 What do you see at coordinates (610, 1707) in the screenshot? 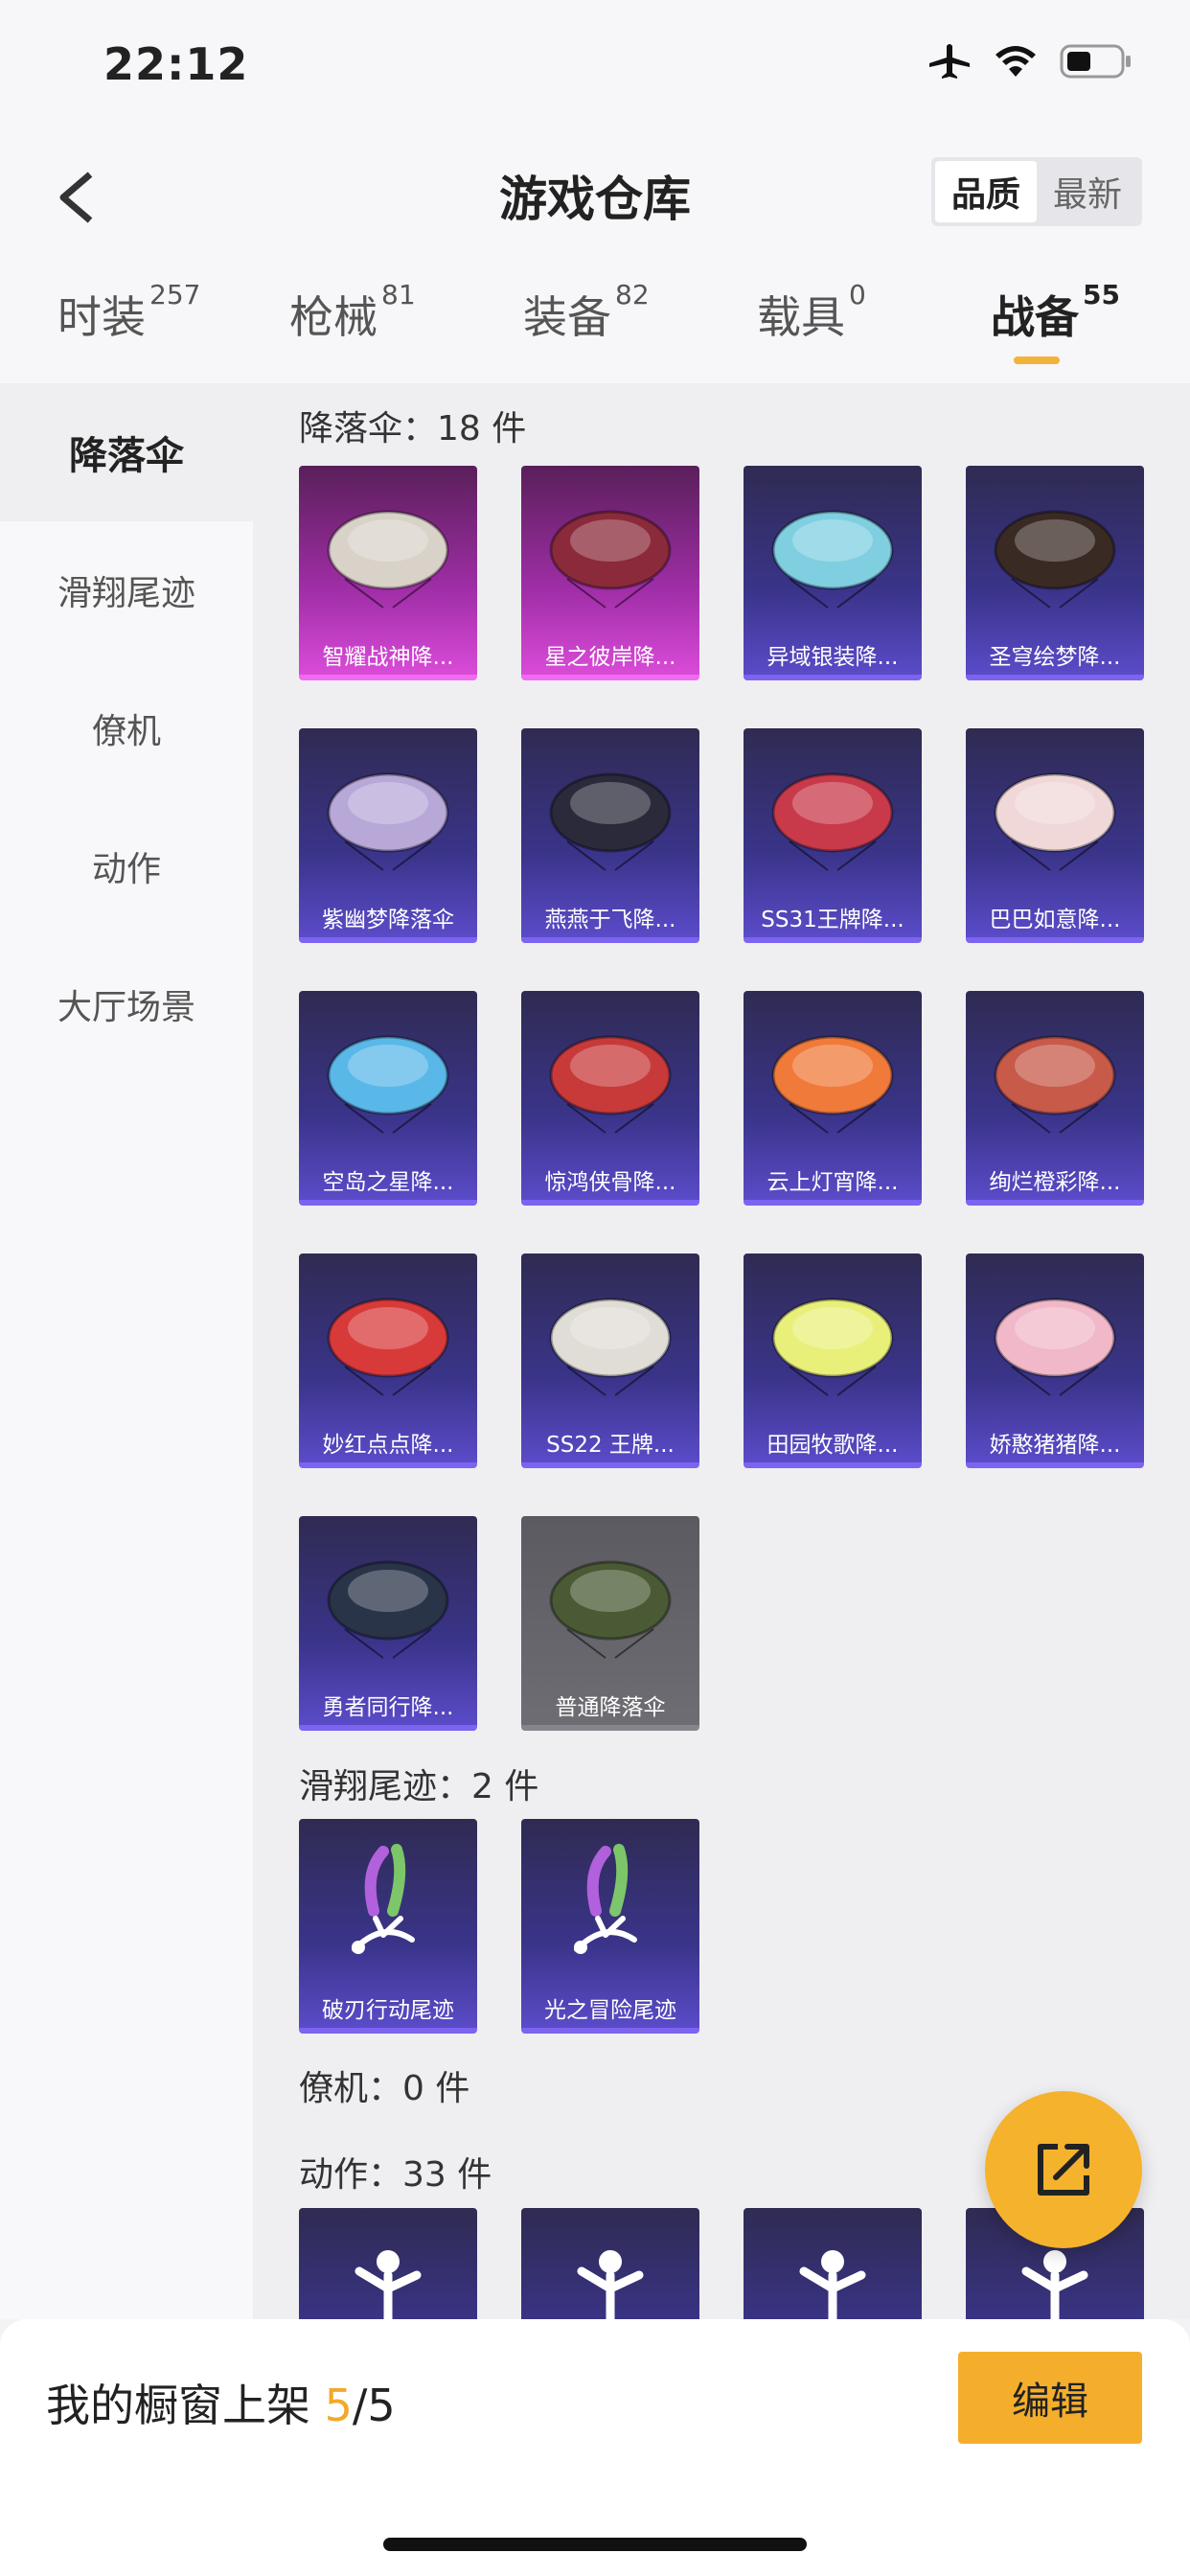
I see `item-label: 普通降落伞` at bounding box center [610, 1707].